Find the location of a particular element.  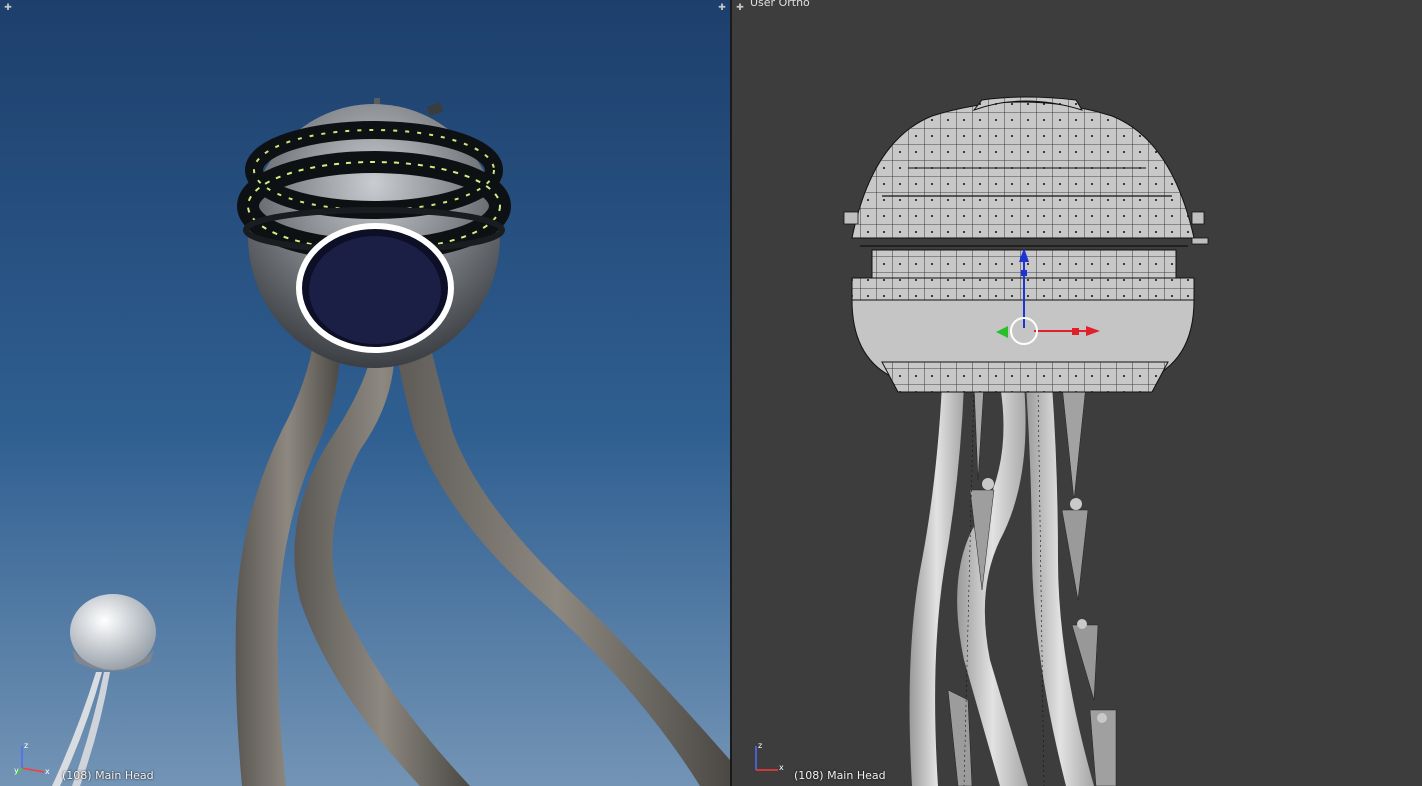

tower-head is located at coordinates (374, 233).